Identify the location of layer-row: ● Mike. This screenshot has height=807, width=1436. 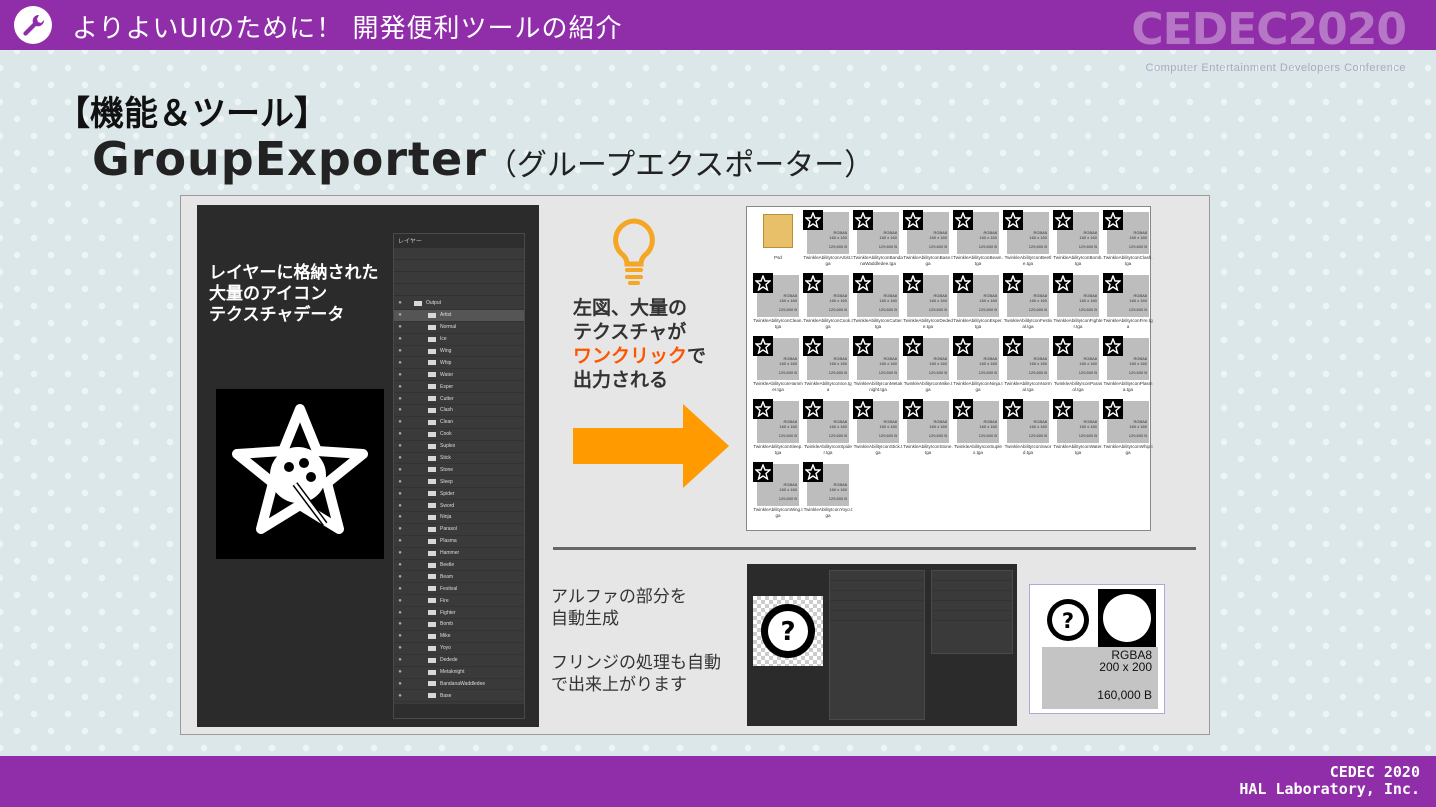
(459, 637).